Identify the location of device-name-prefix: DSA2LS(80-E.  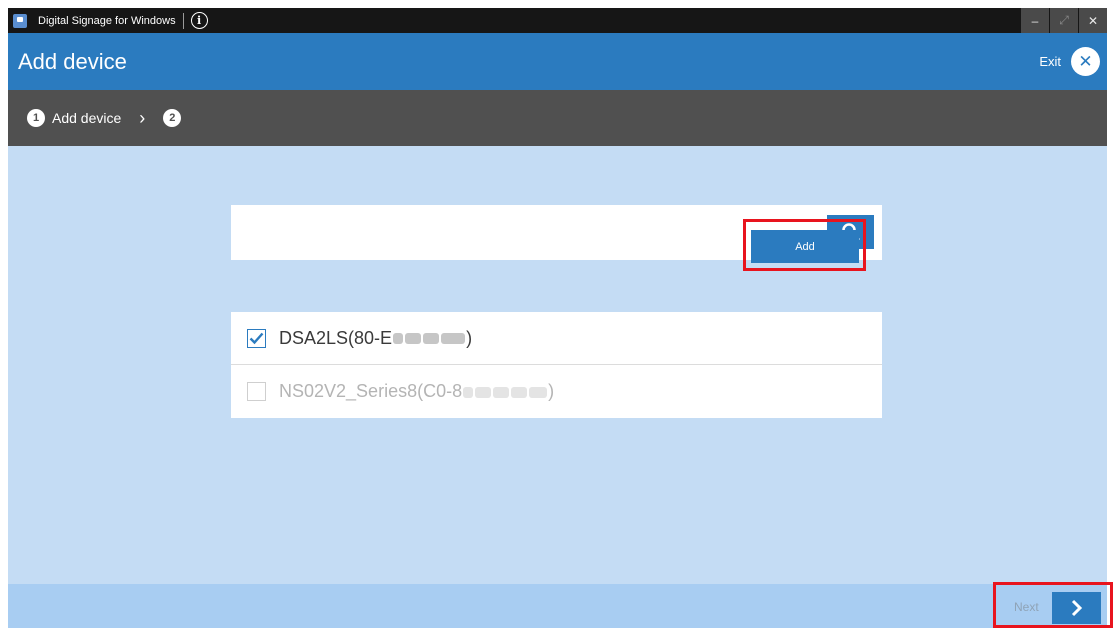
(336, 337).